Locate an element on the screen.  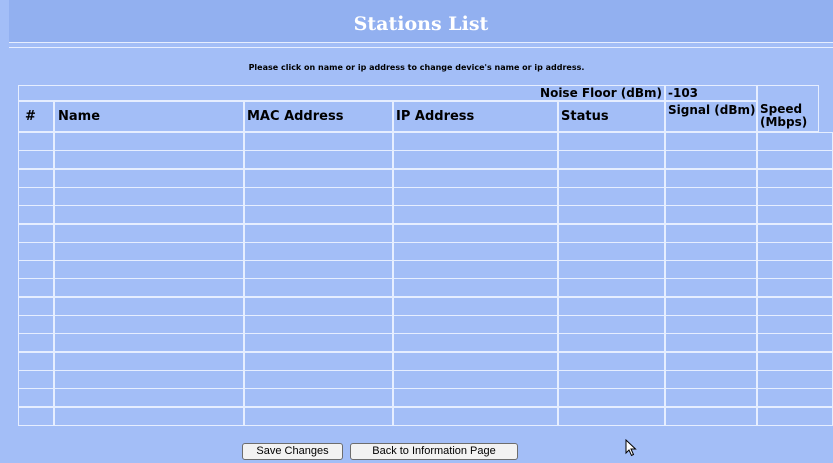
column-header-ip: IP Address is located at coordinates (475, 116).